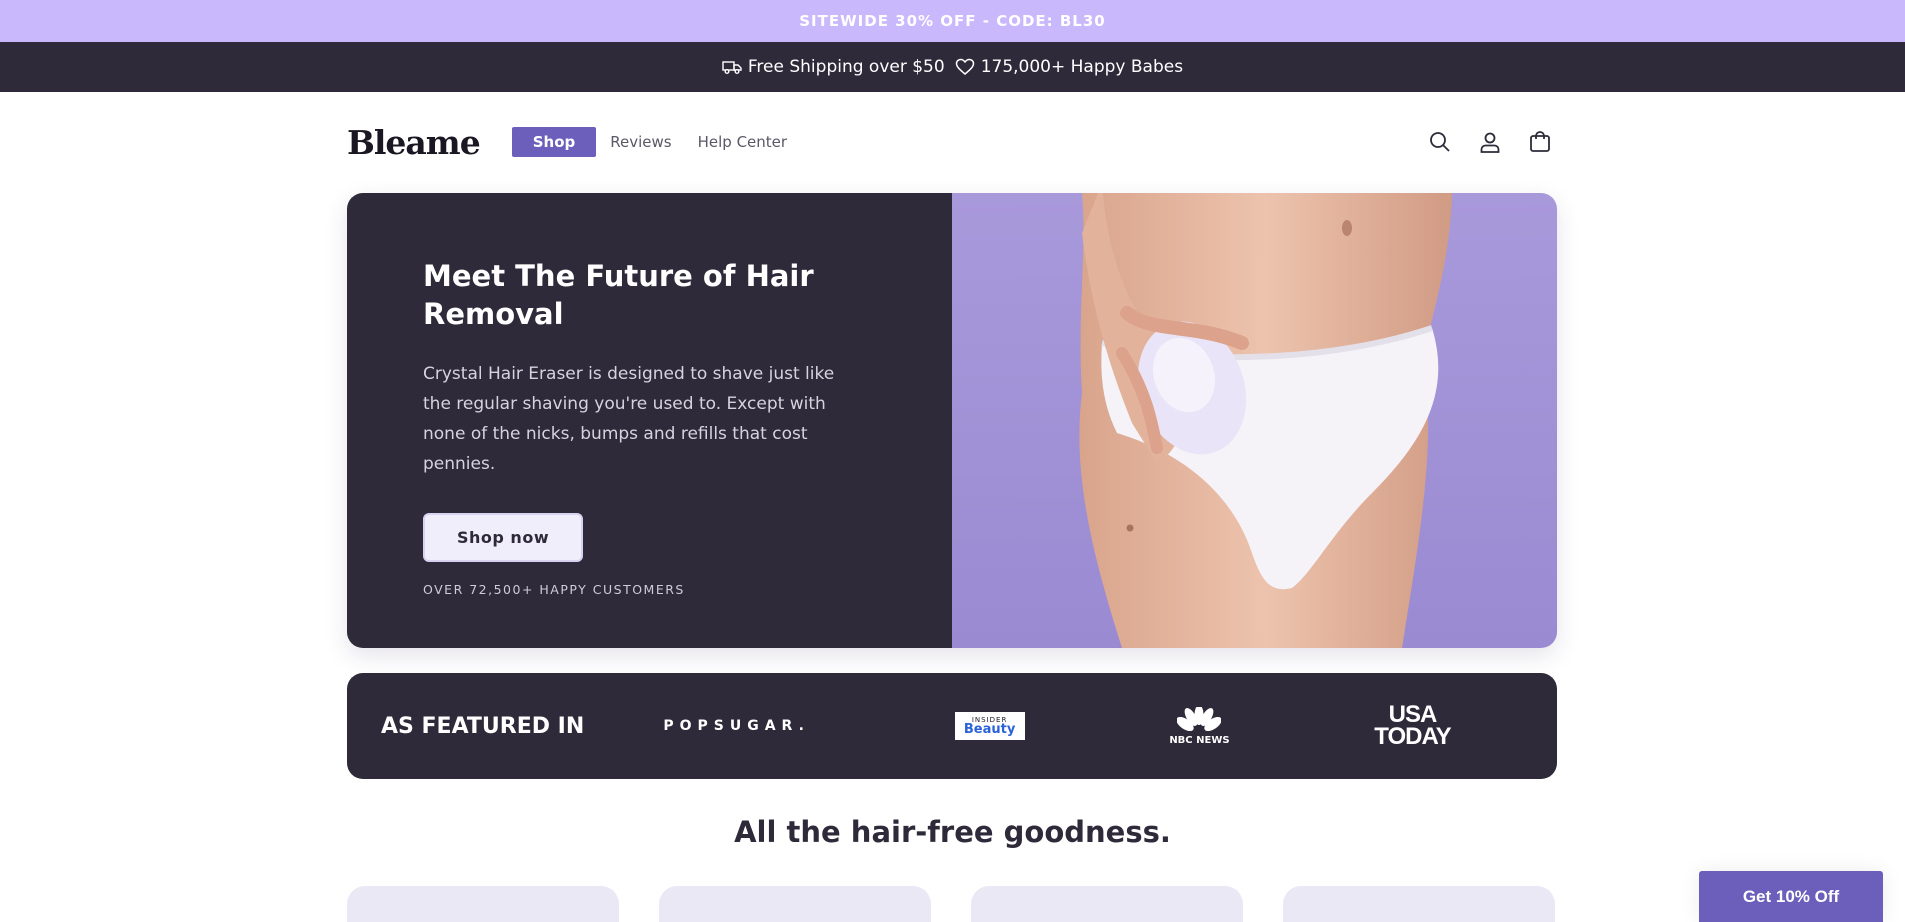 This screenshot has width=1905, height=922. I want to click on shipping-info: Free Shipping over $50, so click(833, 67).